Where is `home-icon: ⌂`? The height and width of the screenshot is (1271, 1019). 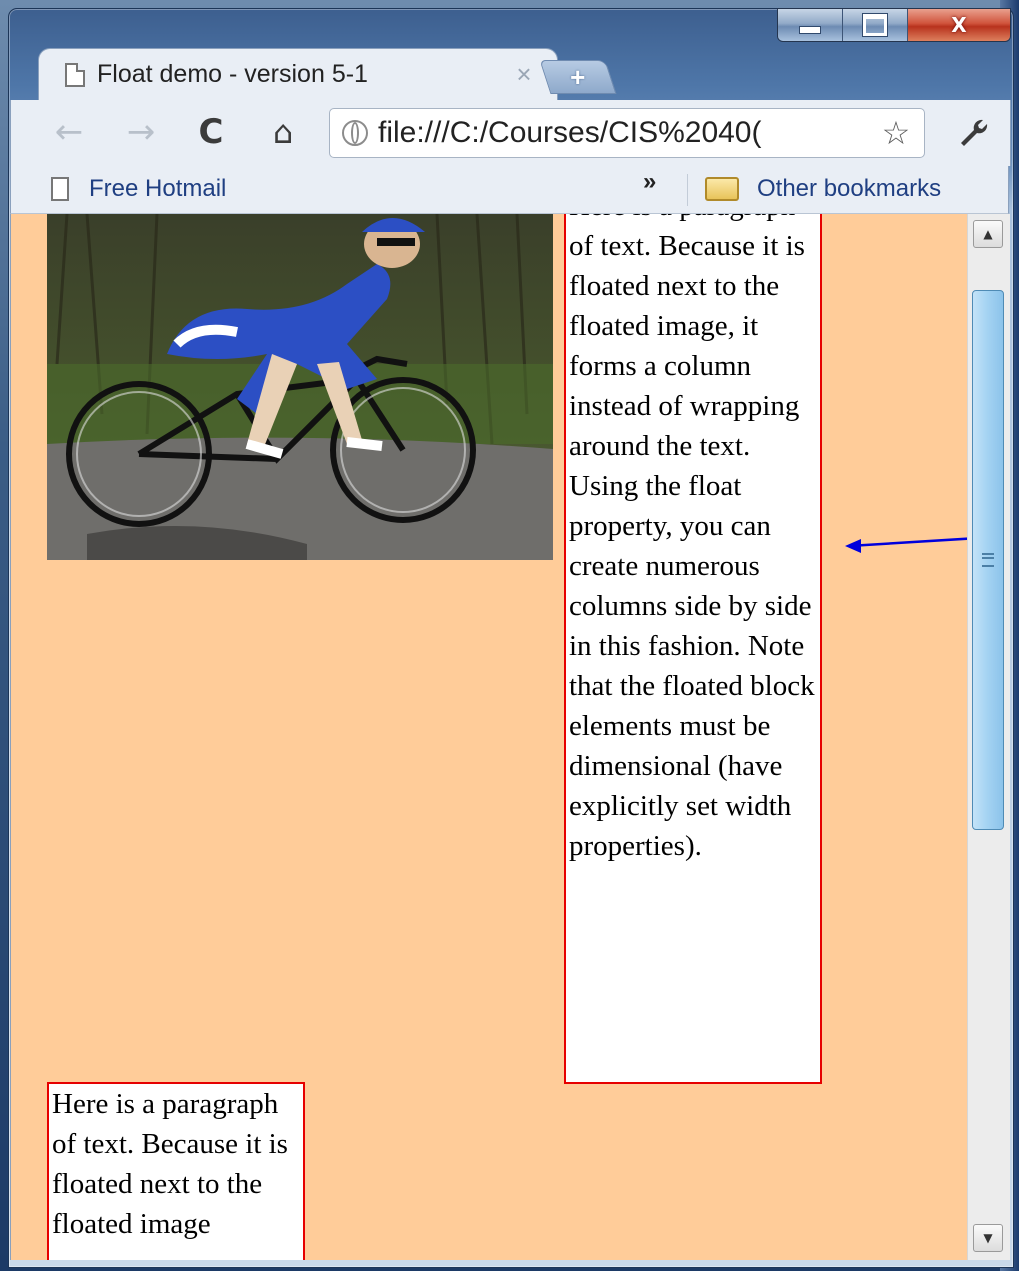
home-icon: ⌂ is located at coordinates (283, 132).